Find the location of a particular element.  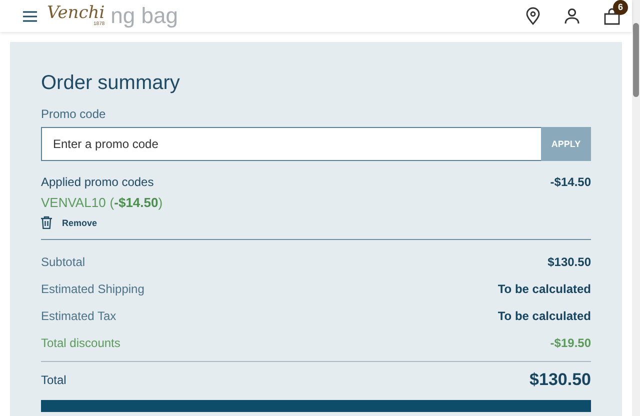

shopping-bag-icon is located at coordinates (612, 16).